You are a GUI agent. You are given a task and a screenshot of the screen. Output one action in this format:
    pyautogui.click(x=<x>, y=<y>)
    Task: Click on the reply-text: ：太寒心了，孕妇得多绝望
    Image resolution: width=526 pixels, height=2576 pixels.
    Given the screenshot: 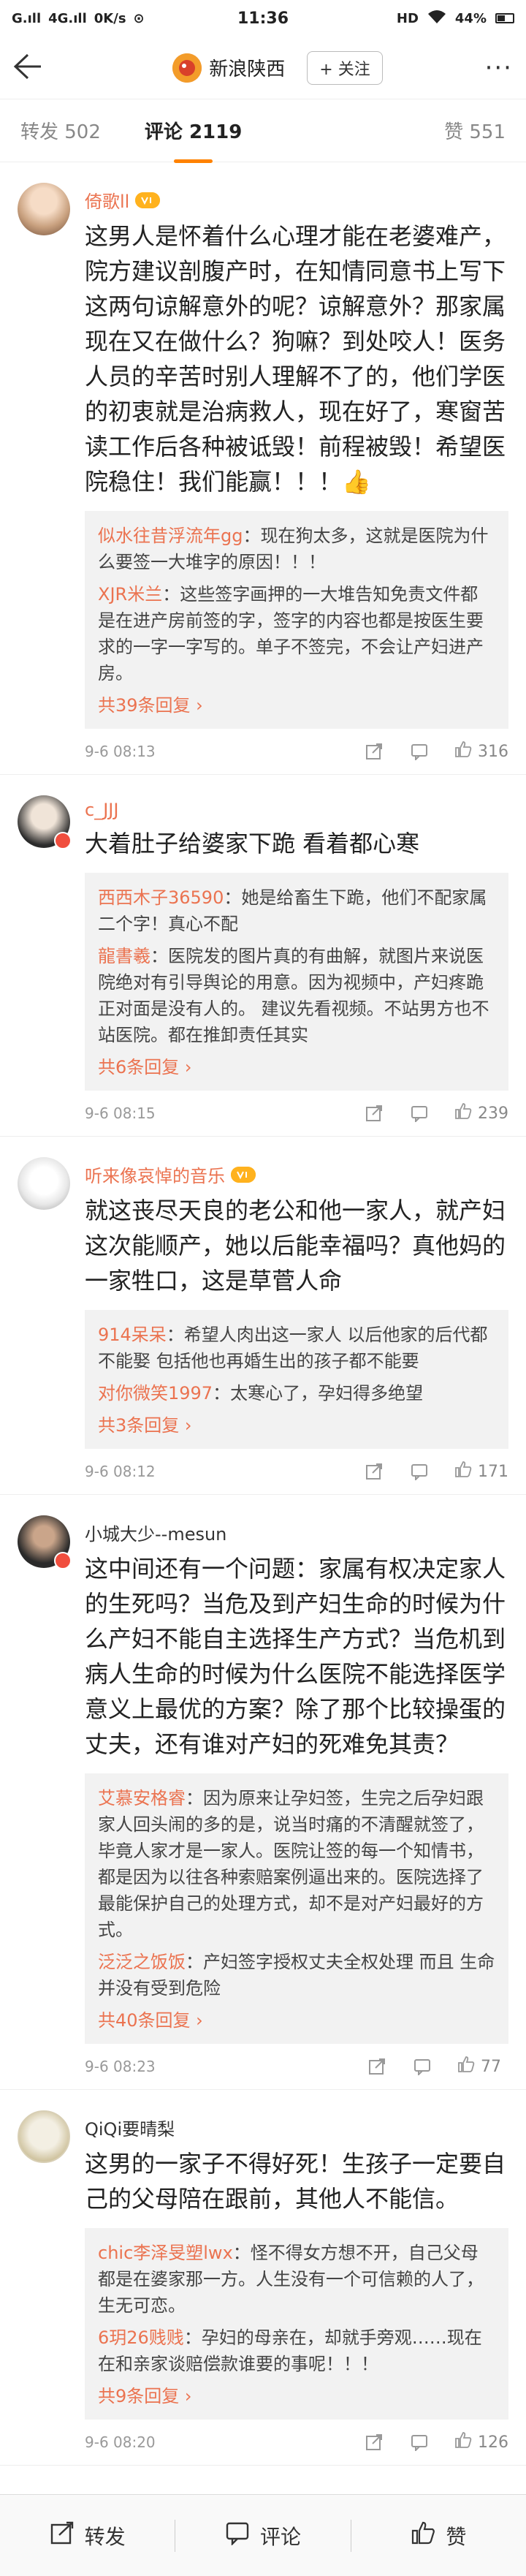 What is the action you would take?
    pyautogui.click(x=318, y=1393)
    